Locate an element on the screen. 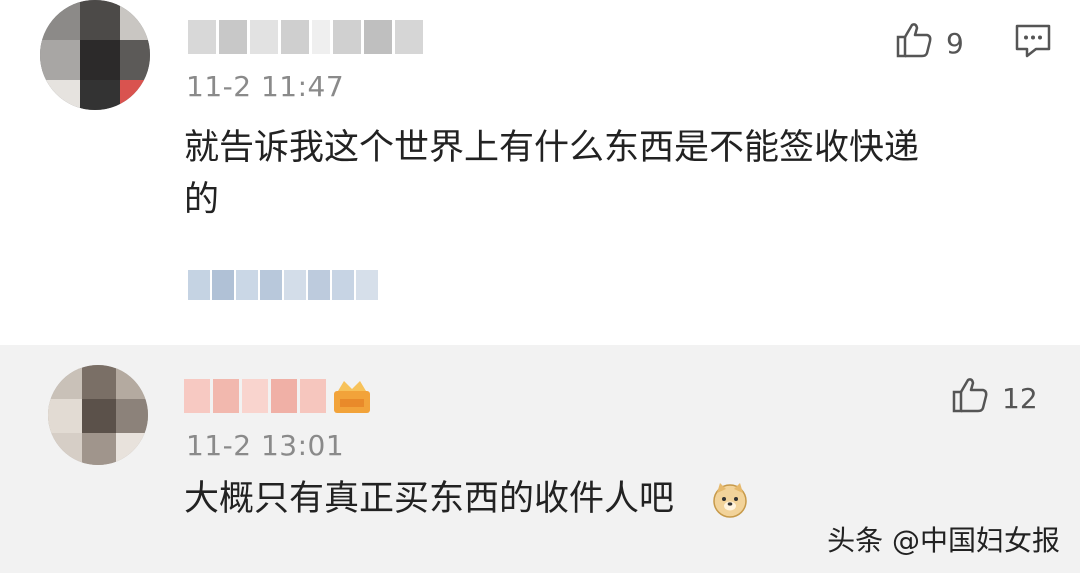 Image resolution: width=1080 pixels, height=573 pixels. crown-badge-icon is located at coordinates (352, 399).